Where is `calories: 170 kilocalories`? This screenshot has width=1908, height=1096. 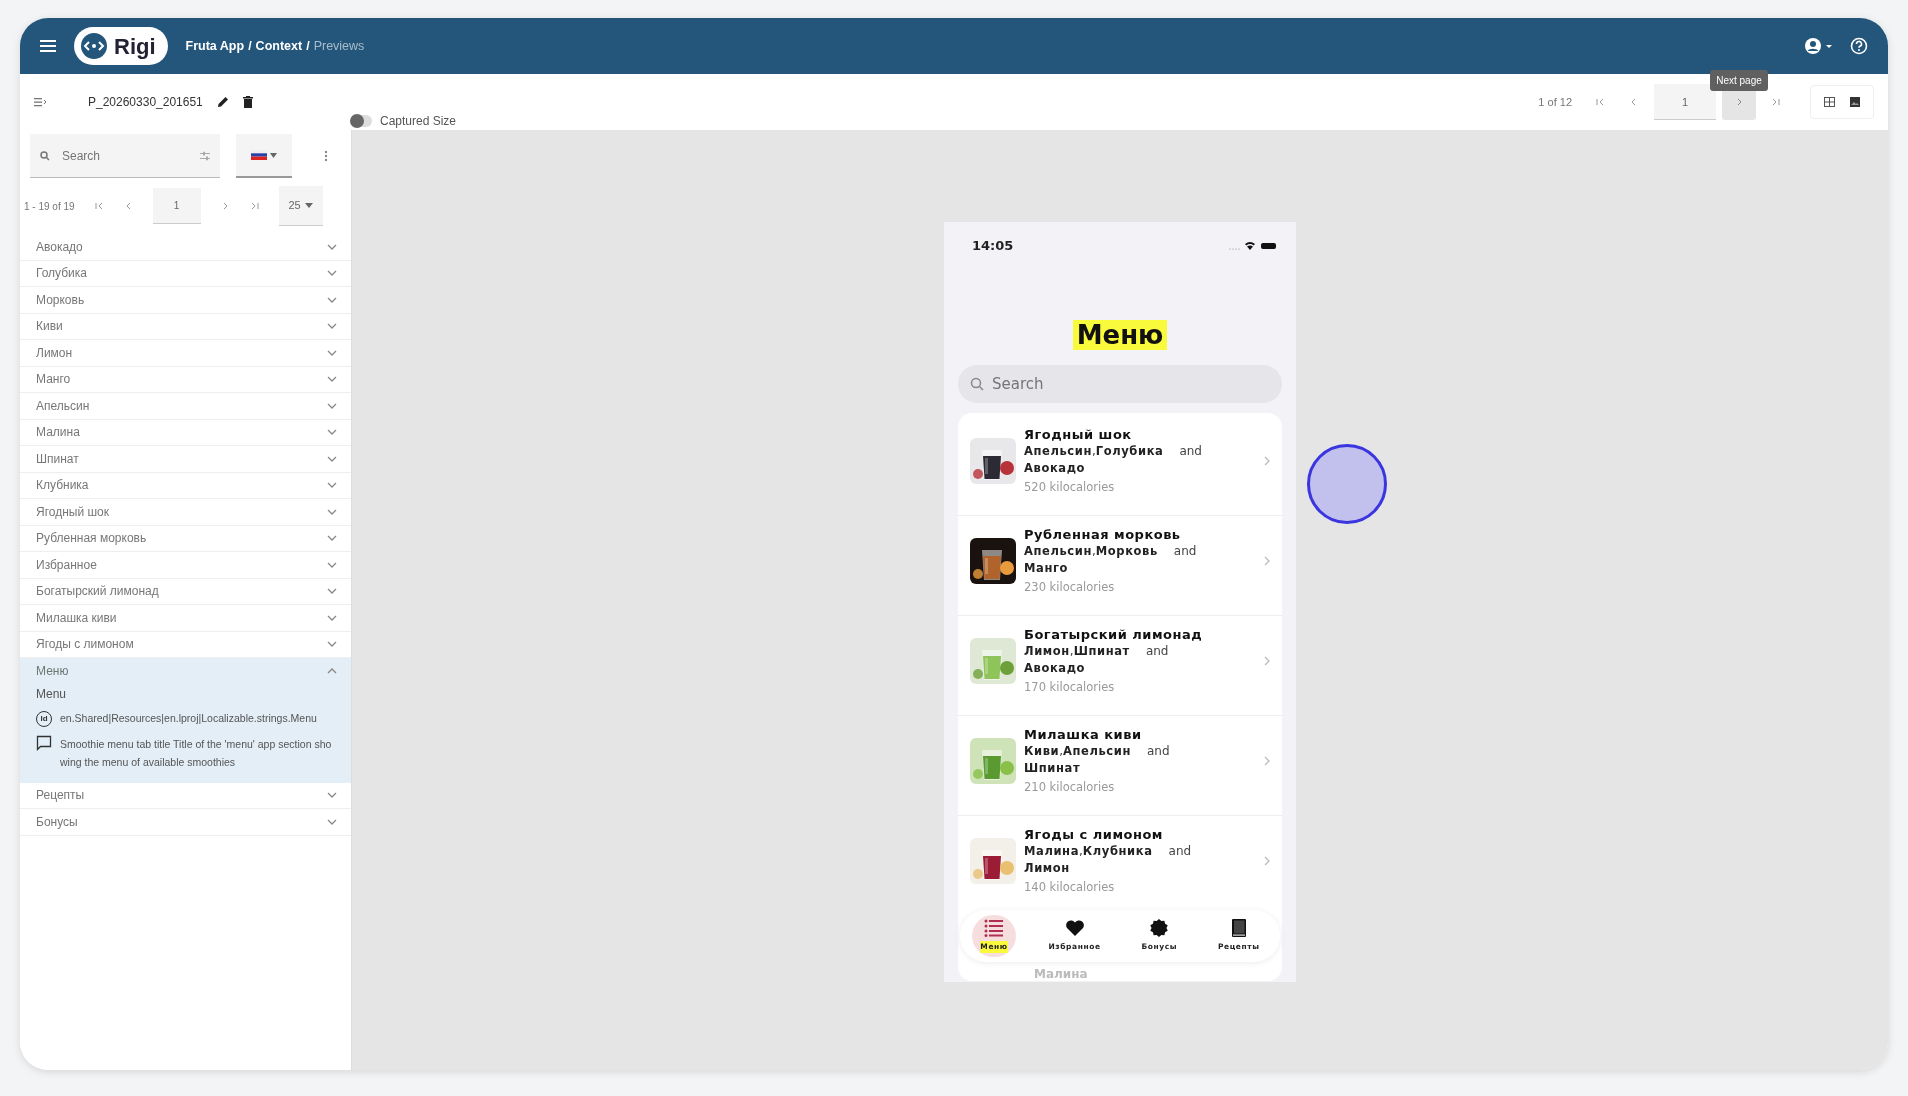 calories: 170 kilocalories is located at coordinates (1069, 687).